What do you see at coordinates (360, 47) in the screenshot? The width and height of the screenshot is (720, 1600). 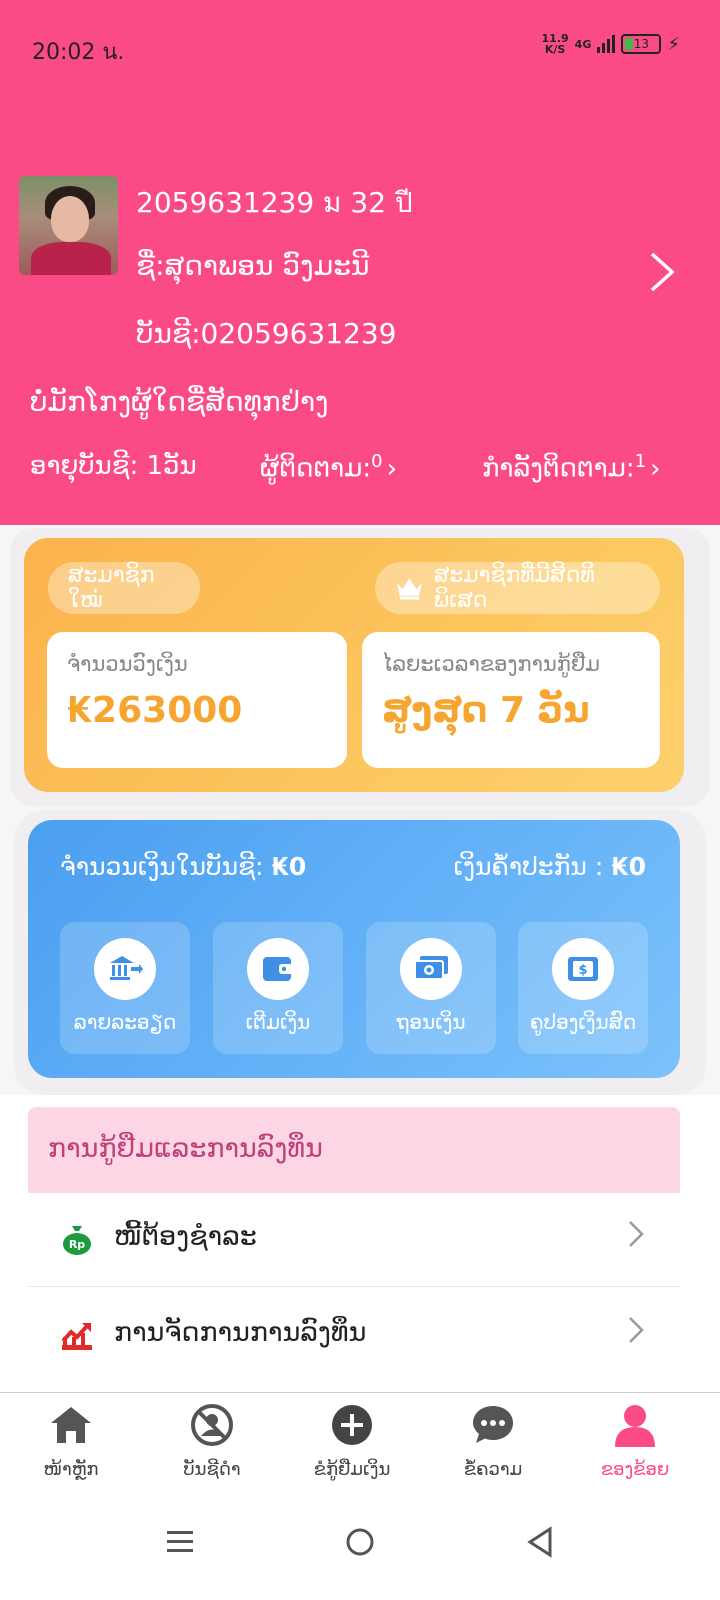 I see `status-bar: 20:02 น. 11.9 K/S 4G 13 ⚡` at bounding box center [360, 47].